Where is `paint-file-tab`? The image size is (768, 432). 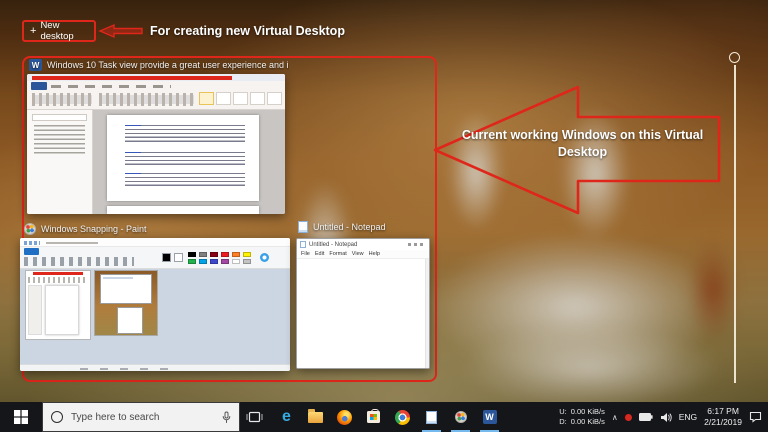 paint-file-tab is located at coordinates (31, 251).